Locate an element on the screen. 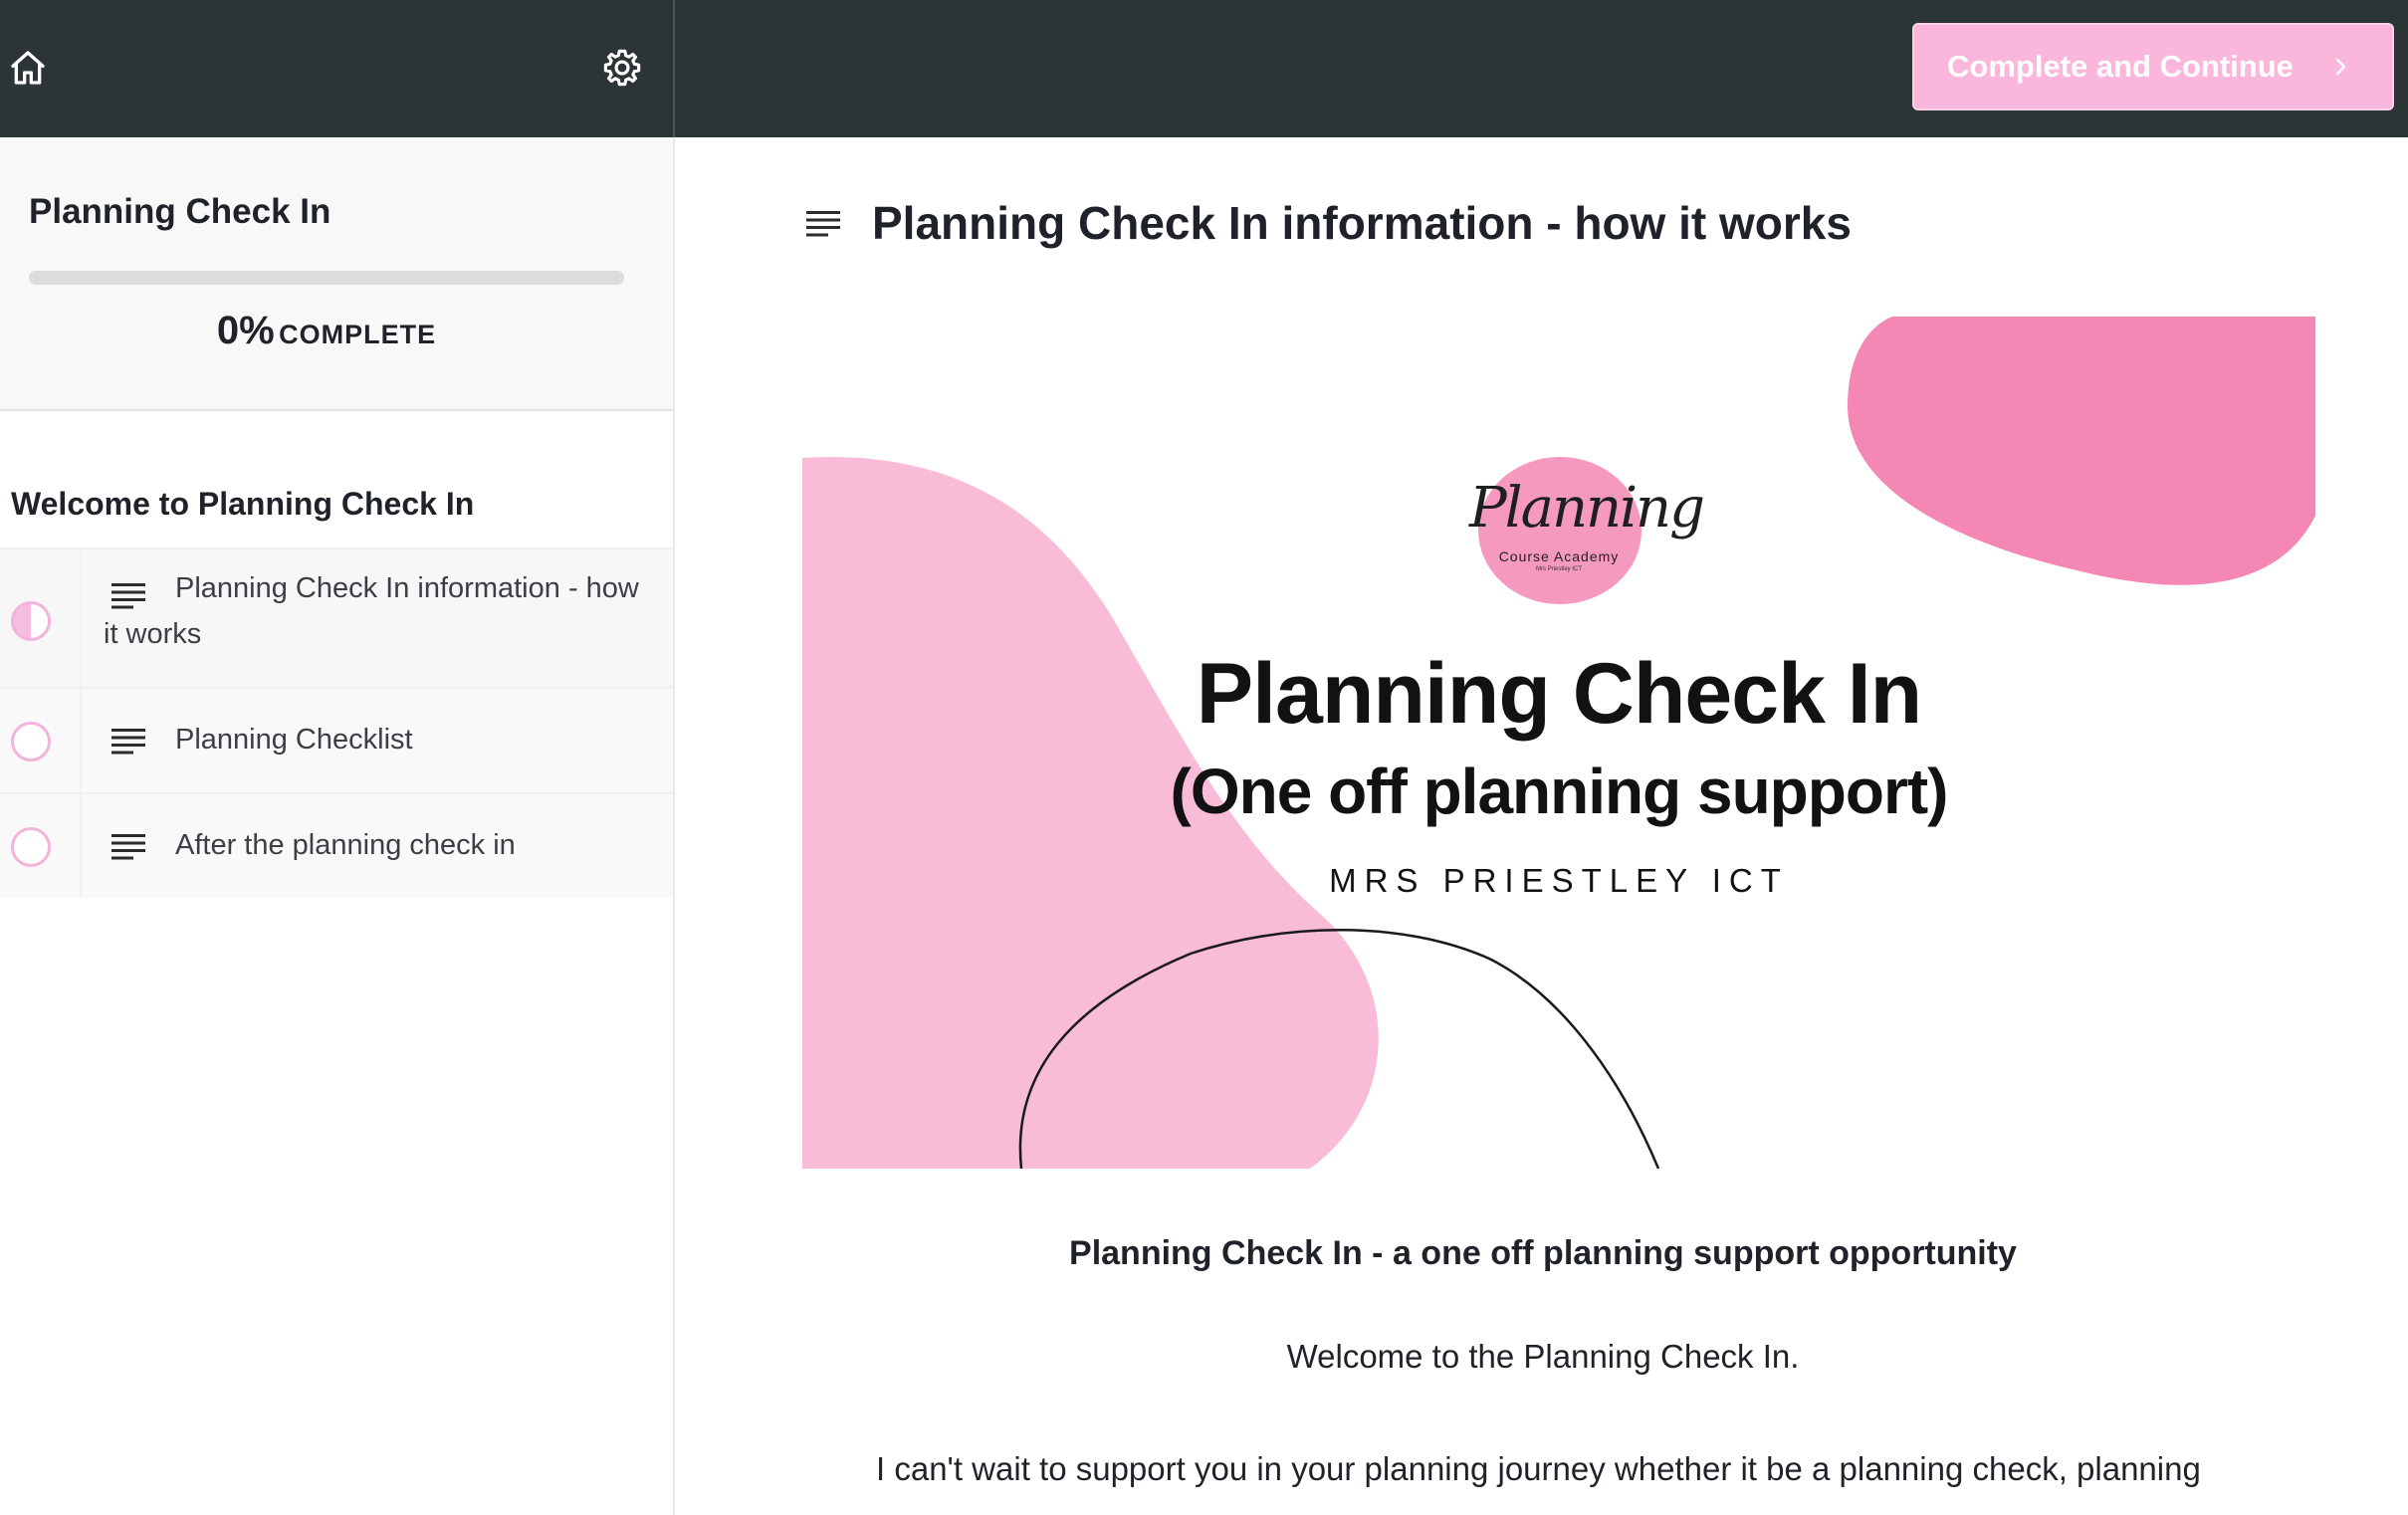 This screenshot has width=2408, height=1515. content-welcome-text: Welcome to the Planning Check In. is located at coordinates (1543, 1357).